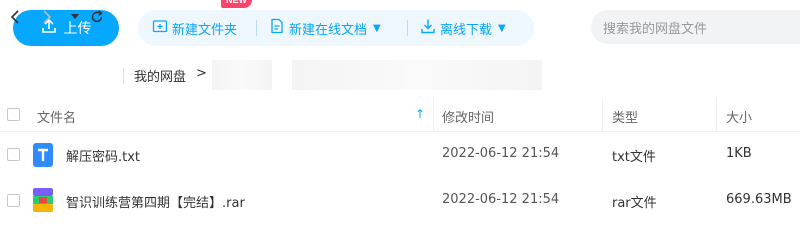  Describe the element at coordinates (468, 116) in the screenshot. I see `column-modified: 修改时间` at that location.